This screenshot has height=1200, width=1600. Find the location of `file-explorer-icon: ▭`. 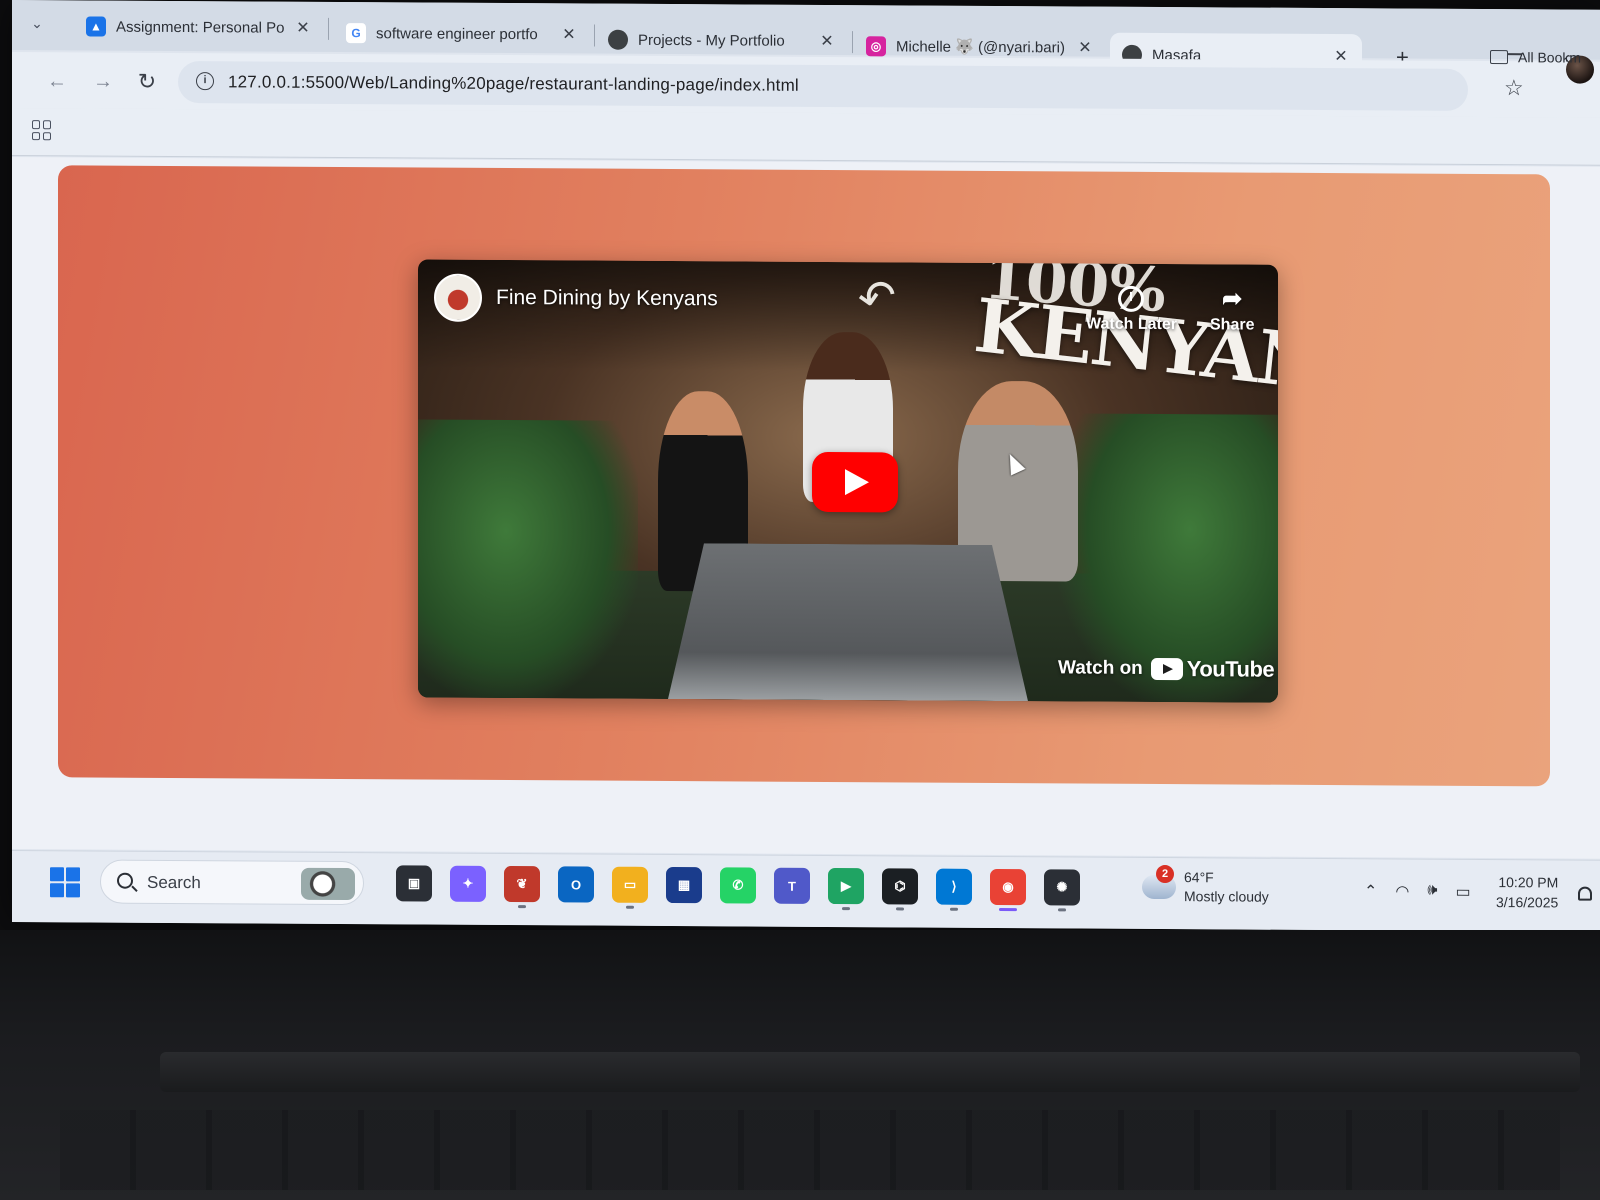

file-explorer-icon: ▭ is located at coordinates (630, 887).